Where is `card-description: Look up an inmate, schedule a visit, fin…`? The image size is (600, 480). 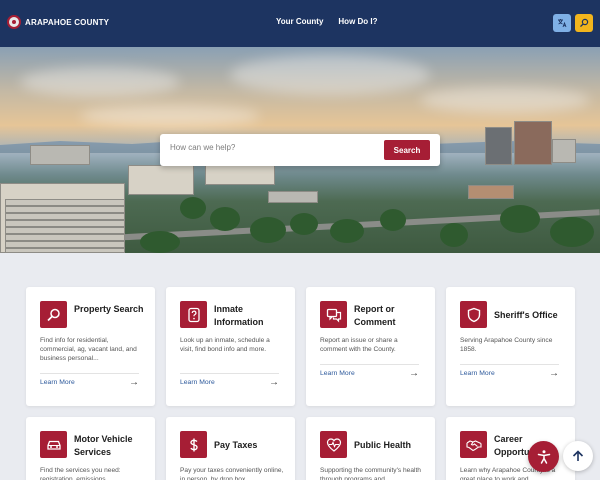
card-description: Look up an inmate, schedule a visit, fin… is located at coordinates (225, 345).